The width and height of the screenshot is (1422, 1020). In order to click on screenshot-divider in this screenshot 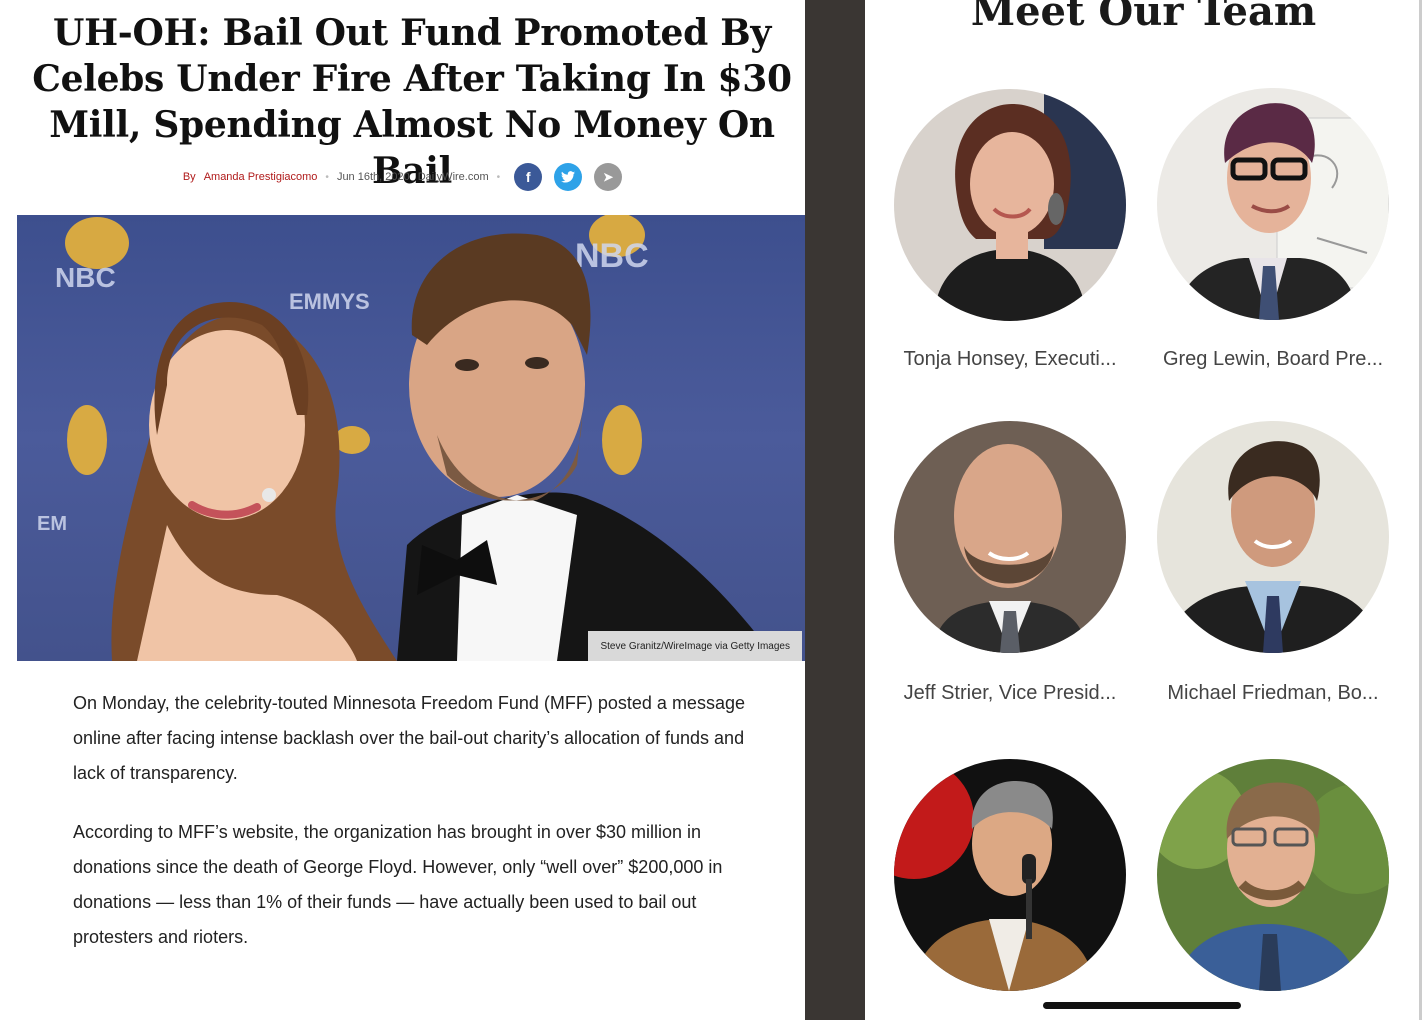, I will do `click(835, 510)`.